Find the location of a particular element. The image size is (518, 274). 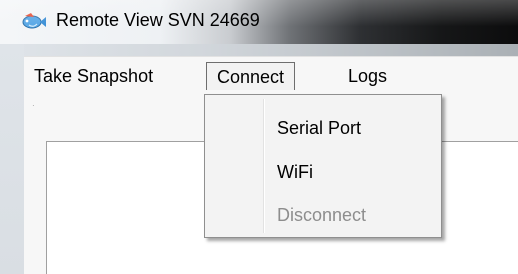

window-frame-left is located at coordinates (12, 159).